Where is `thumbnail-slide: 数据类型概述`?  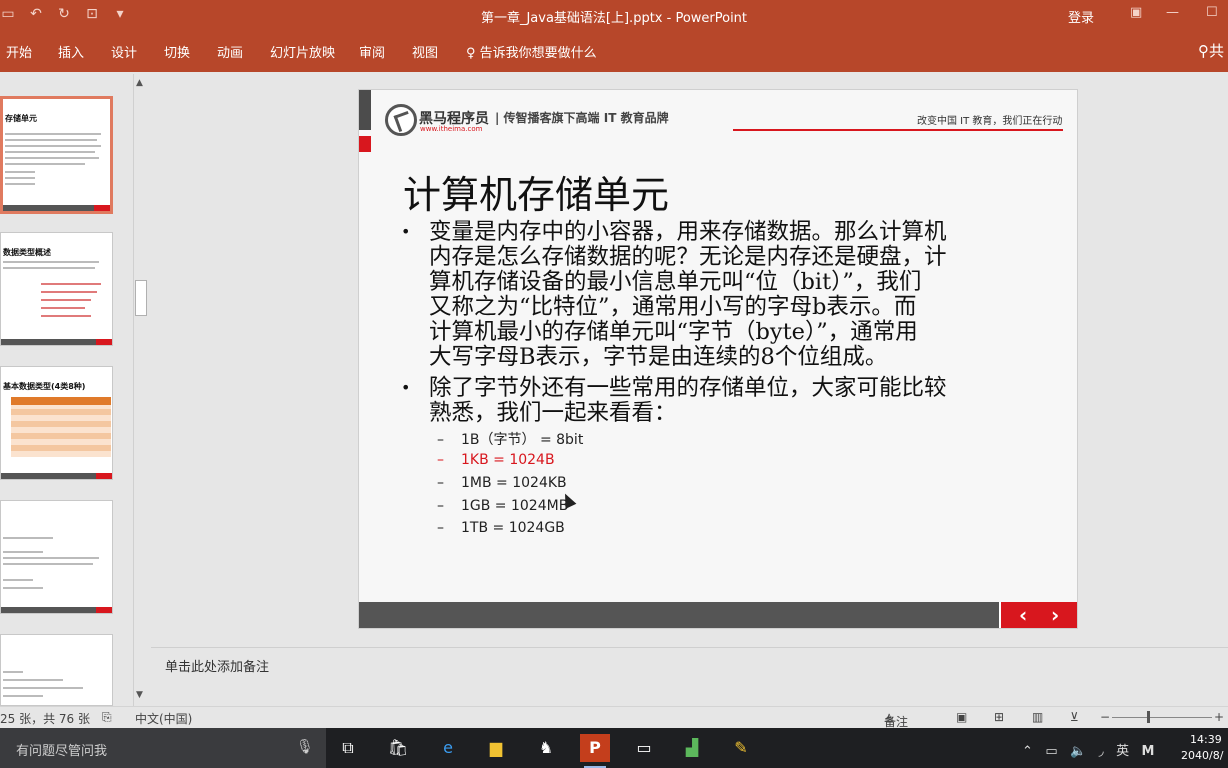
thumbnail-slide: 数据类型概述 is located at coordinates (56, 289).